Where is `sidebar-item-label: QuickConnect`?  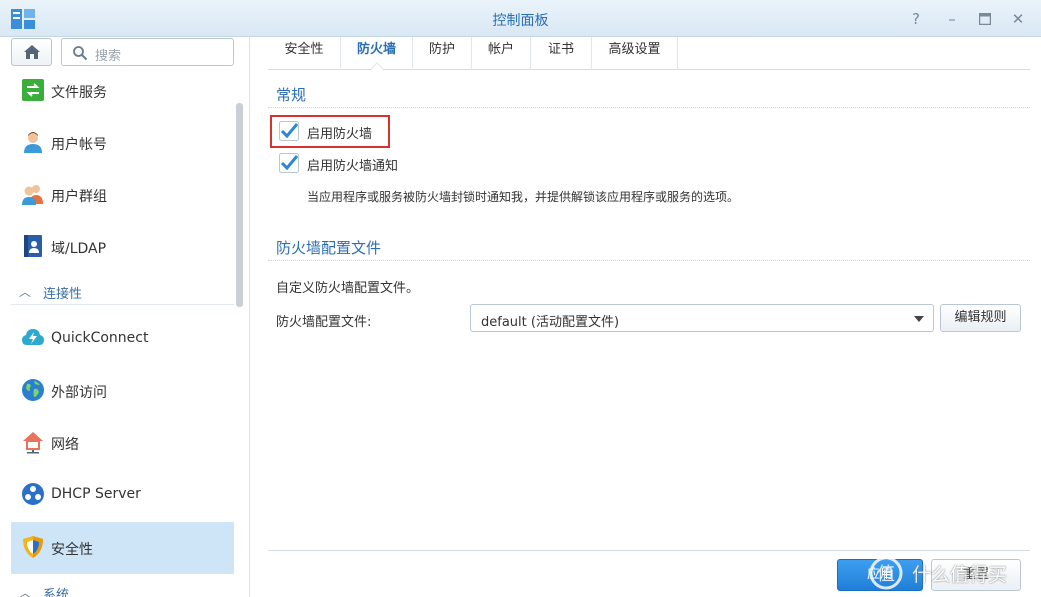 sidebar-item-label: QuickConnect is located at coordinates (100, 338).